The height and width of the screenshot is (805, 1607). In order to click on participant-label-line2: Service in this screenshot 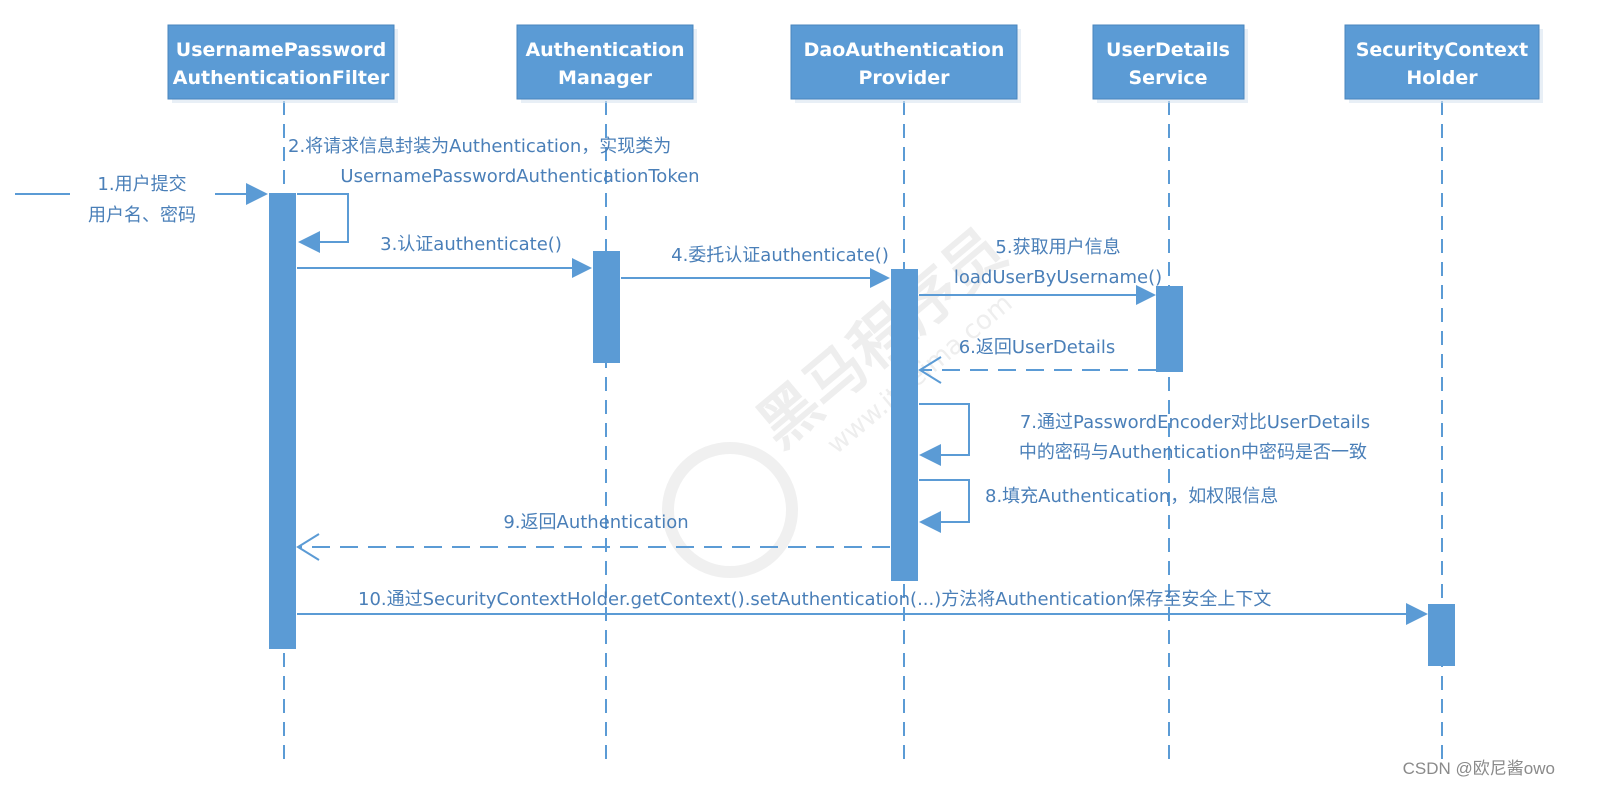, I will do `click(1168, 78)`.